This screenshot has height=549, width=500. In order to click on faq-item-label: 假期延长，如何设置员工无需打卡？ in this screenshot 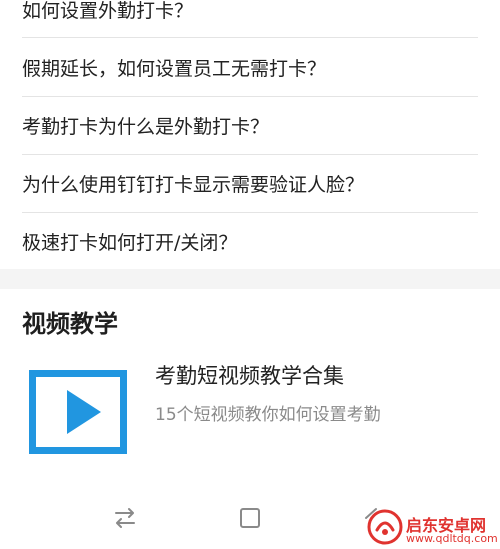, I will do `click(174, 68)`.